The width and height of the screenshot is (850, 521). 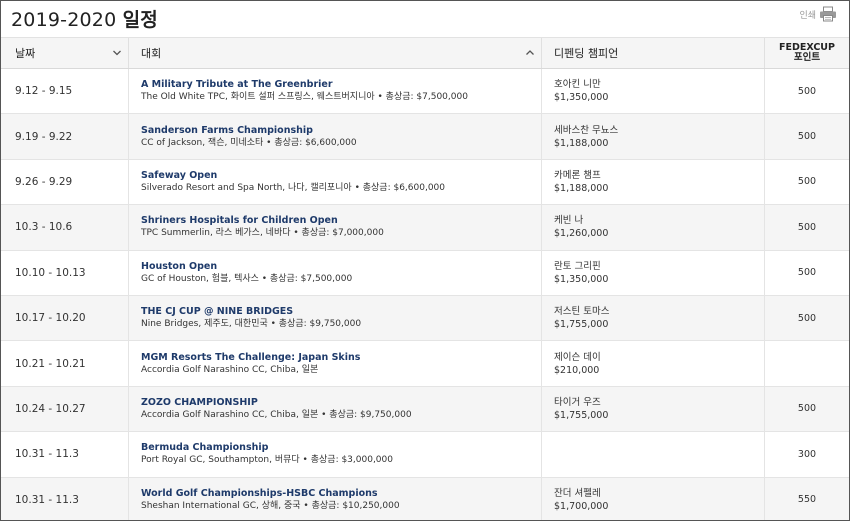 What do you see at coordinates (582, 312) in the screenshot?
I see `champion-name: 저스틴 토마스` at bounding box center [582, 312].